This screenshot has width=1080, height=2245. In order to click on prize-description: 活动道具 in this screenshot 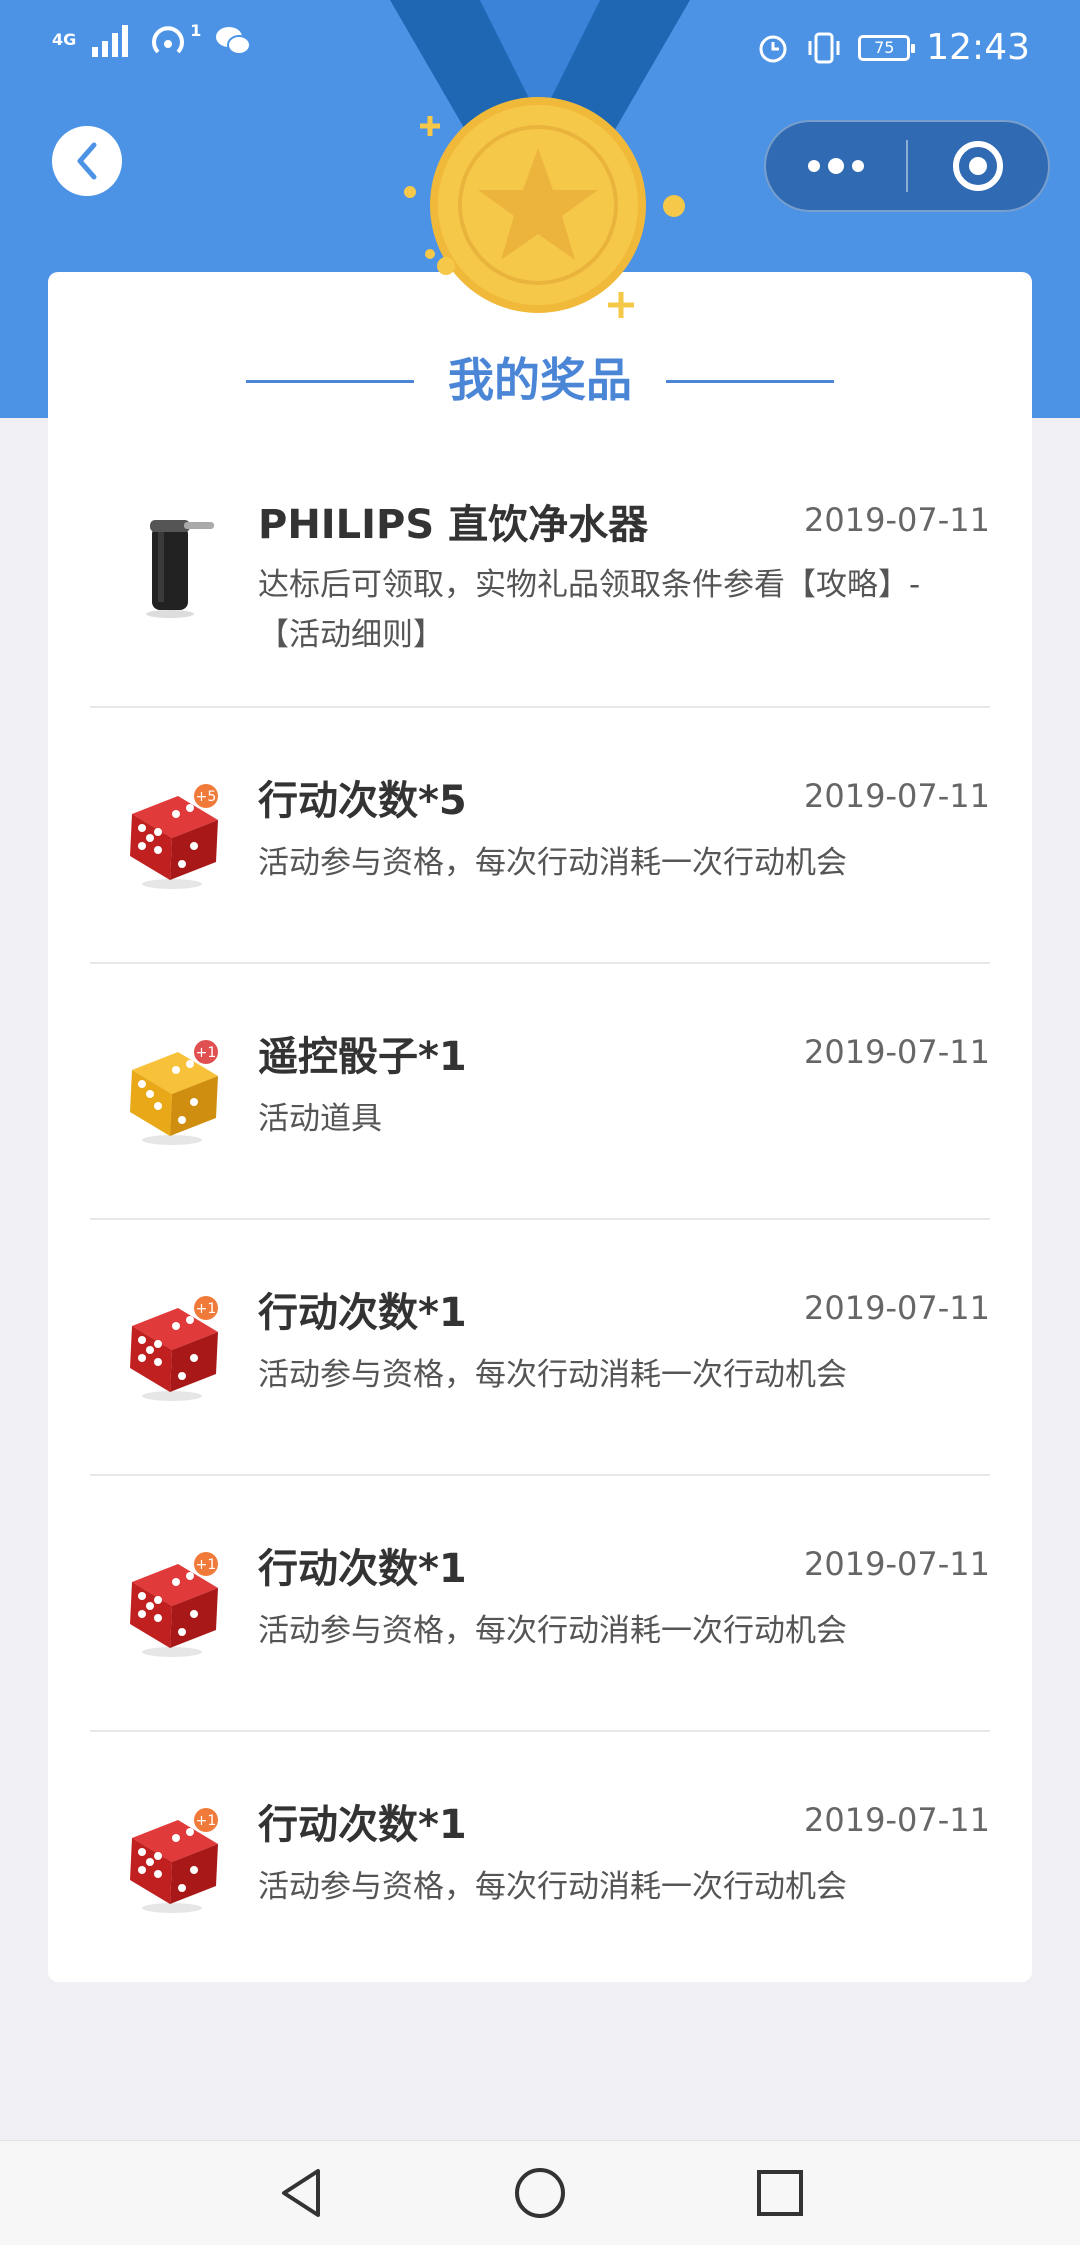, I will do `click(320, 1119)`.